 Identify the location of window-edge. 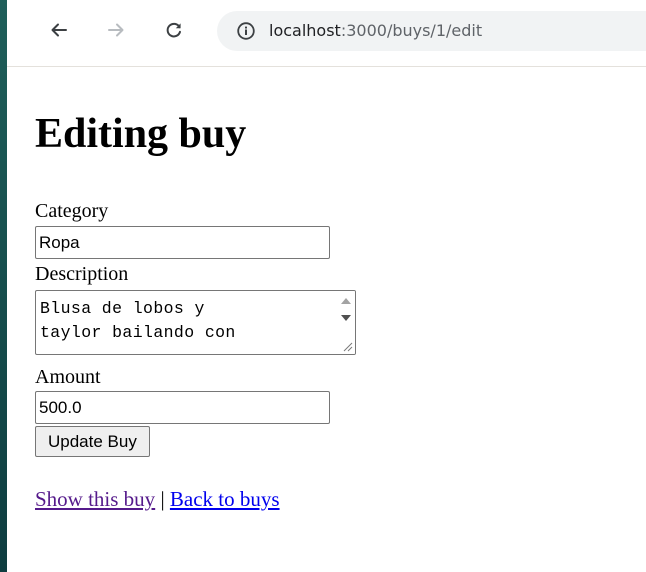
(3, 286).